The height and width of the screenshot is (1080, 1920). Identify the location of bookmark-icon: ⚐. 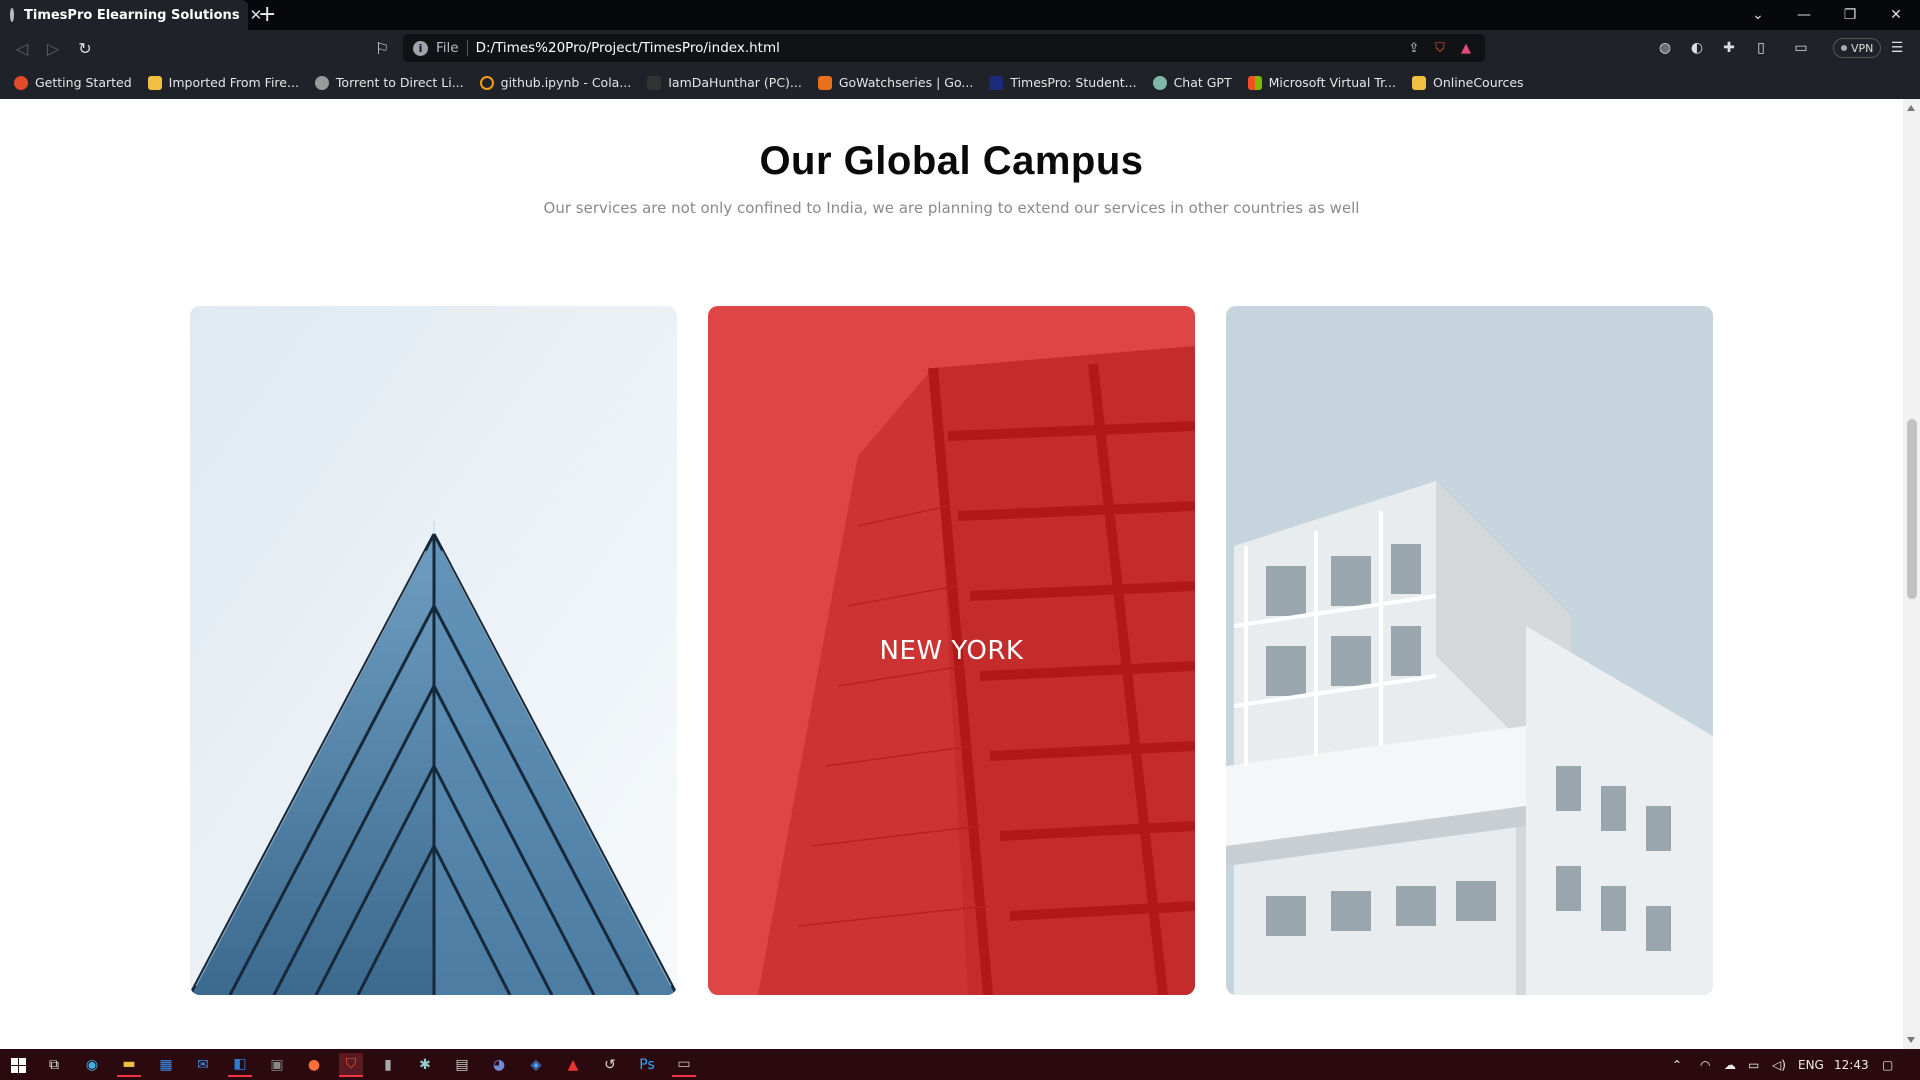
(382, 48).